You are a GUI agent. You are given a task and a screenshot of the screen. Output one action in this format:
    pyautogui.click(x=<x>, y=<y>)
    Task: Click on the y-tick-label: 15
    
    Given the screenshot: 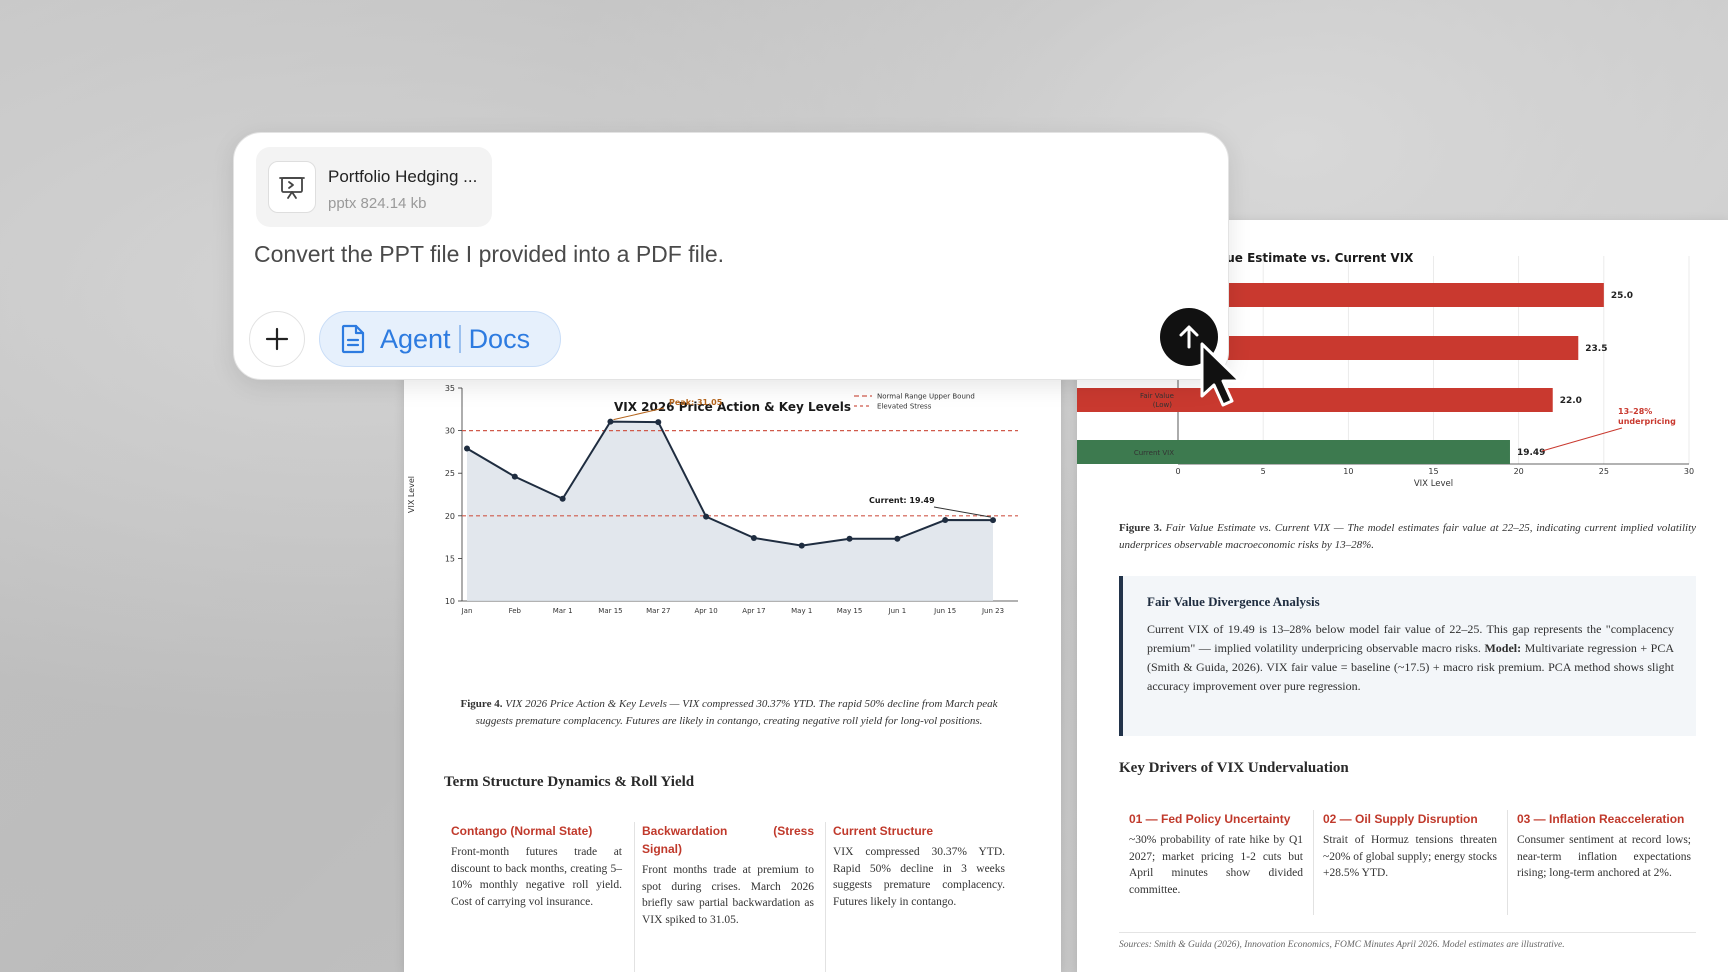 What is the action you would take?
    pyautogui.click(x=450, y=558)
    